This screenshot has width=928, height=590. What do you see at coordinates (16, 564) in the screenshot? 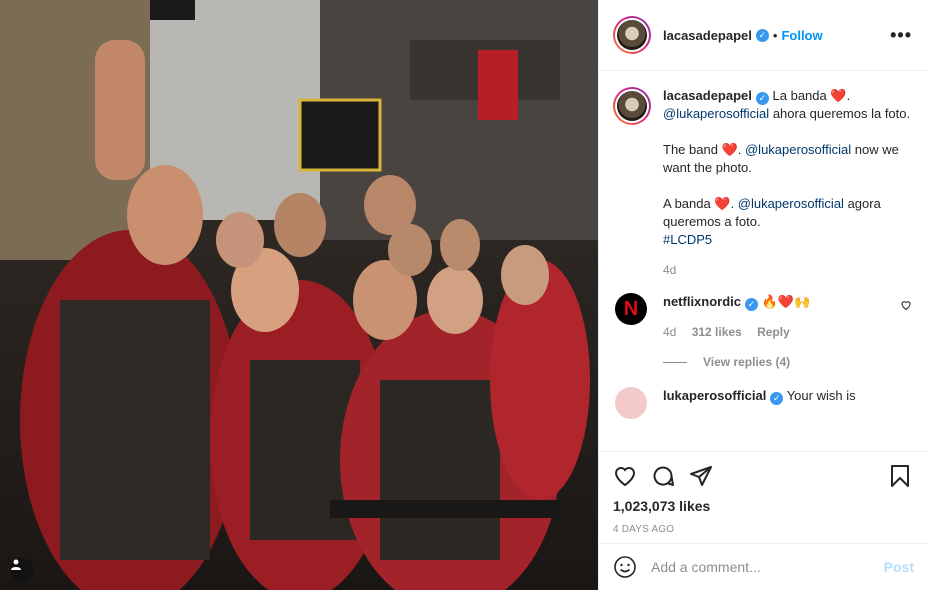
I see `tag-user-icon` at bounding box center [16, 564].